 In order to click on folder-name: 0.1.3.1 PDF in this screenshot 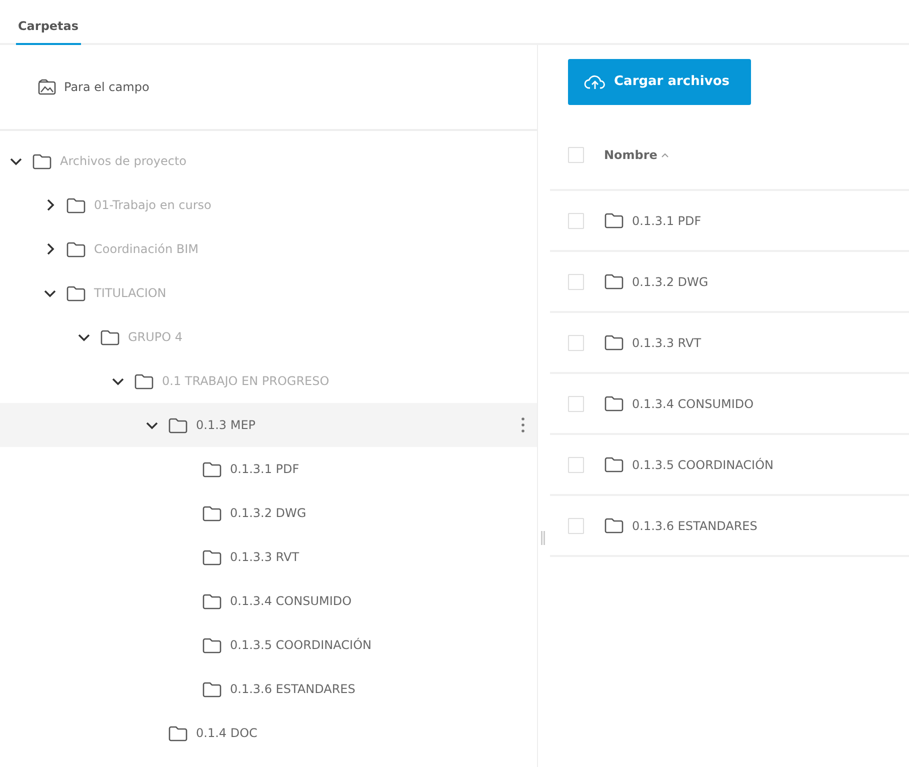, I will do `click(667, 221)`.